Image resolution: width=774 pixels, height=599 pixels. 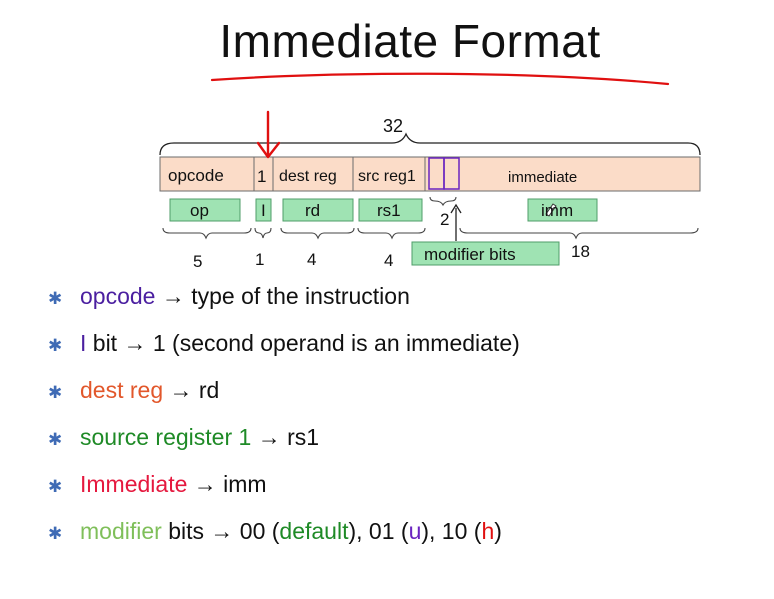 What do you see at coordinates (207, 233) in the screenshot?
I see `brace-opcode` at bounding box center [207, 233].